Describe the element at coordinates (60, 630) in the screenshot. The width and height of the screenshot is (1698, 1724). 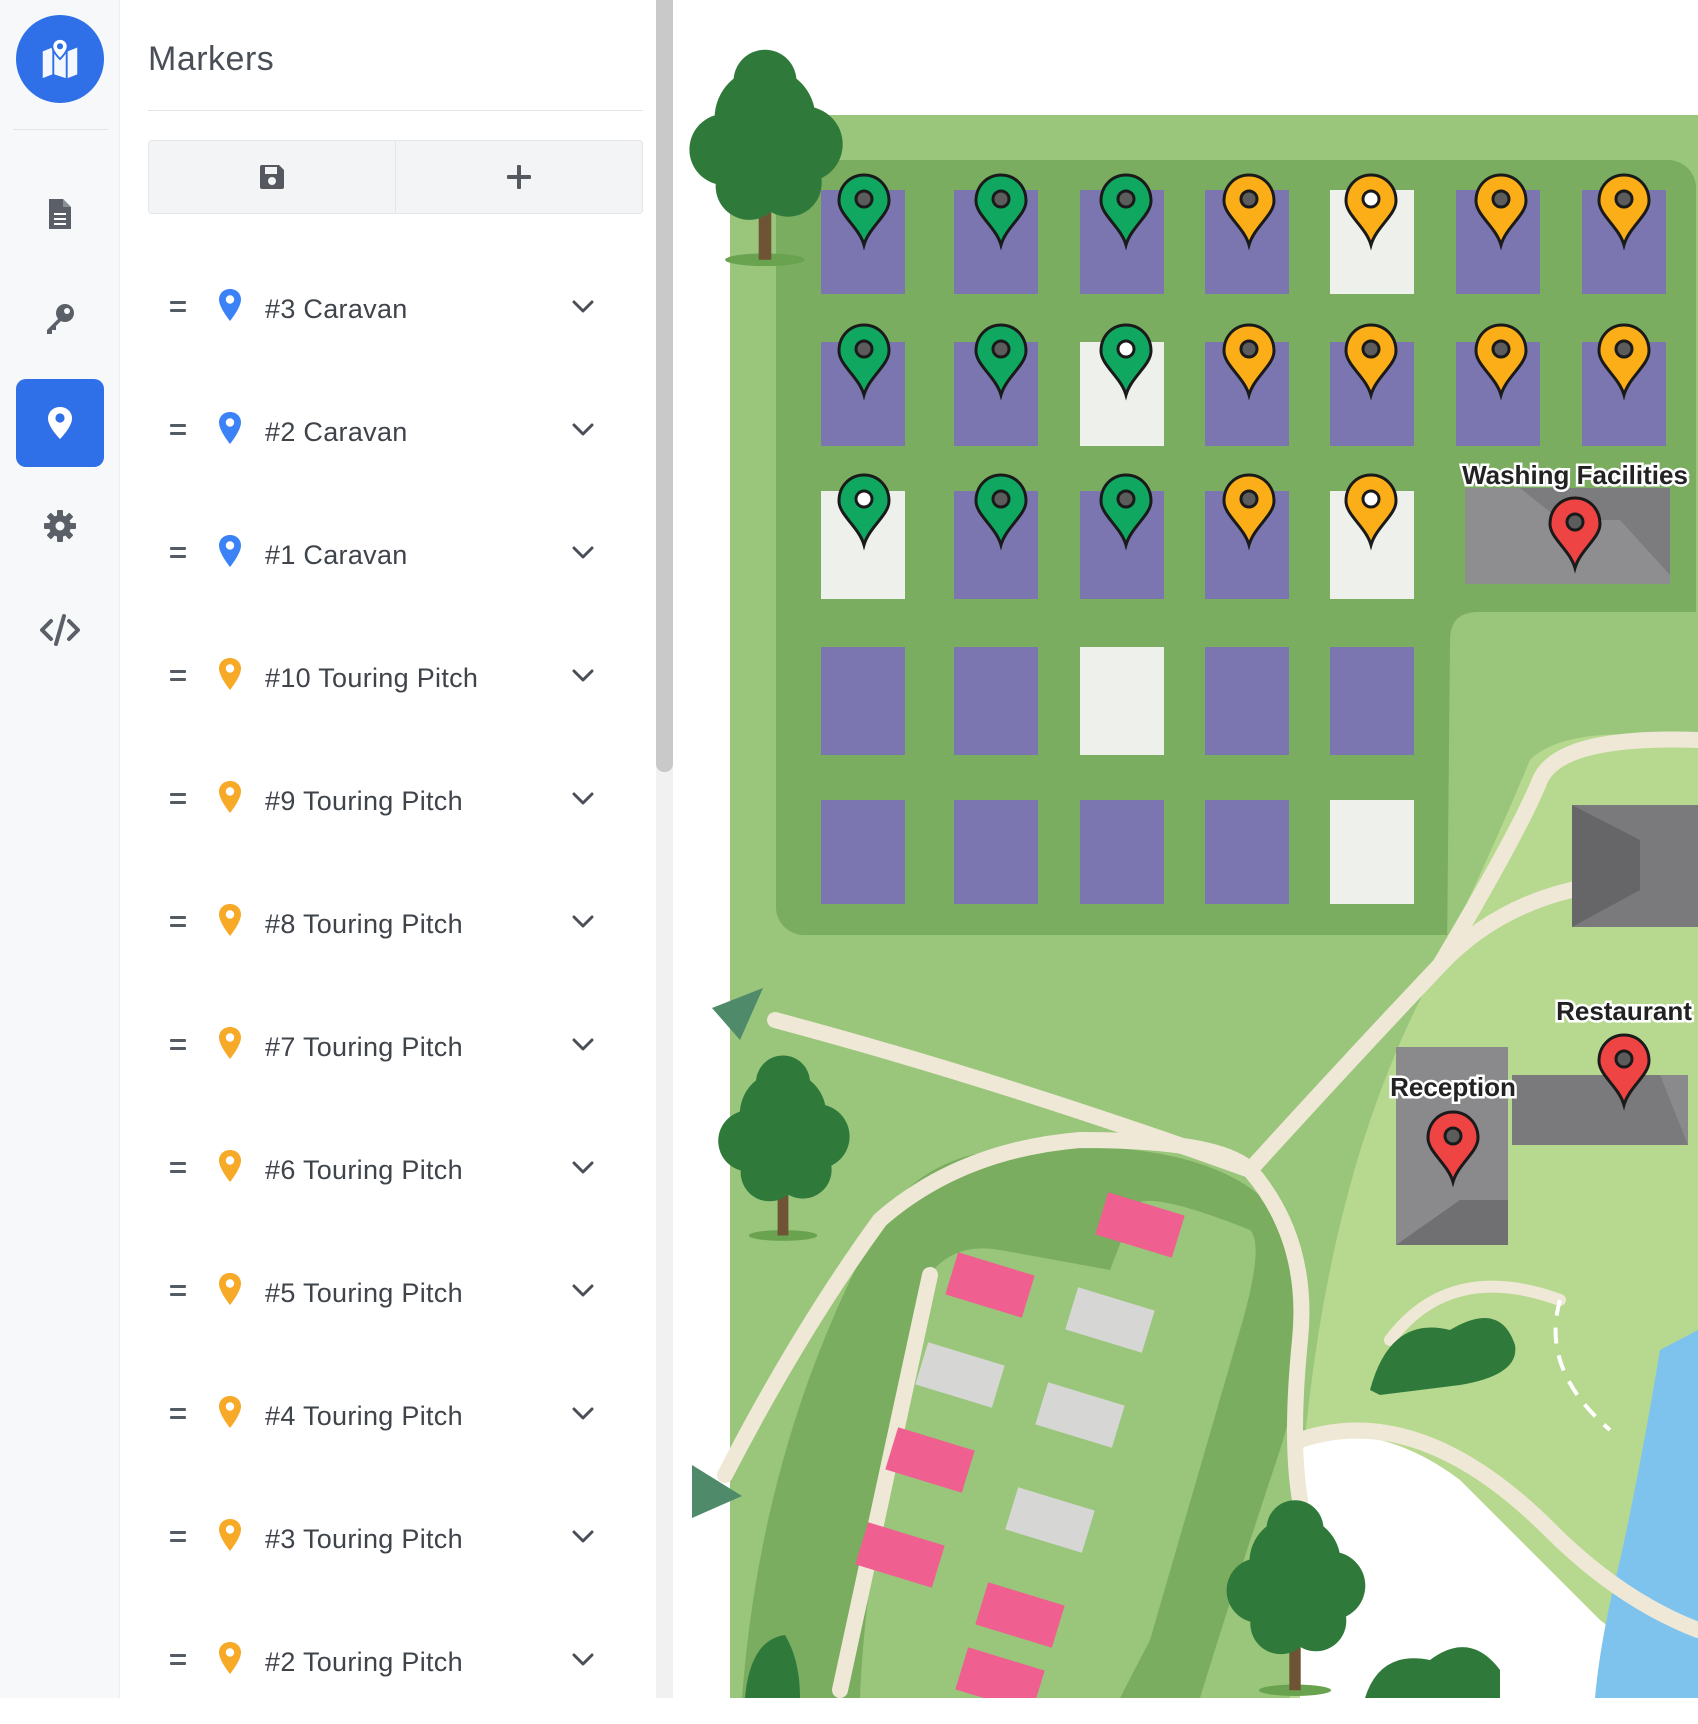
I see `code-icon` at that location.